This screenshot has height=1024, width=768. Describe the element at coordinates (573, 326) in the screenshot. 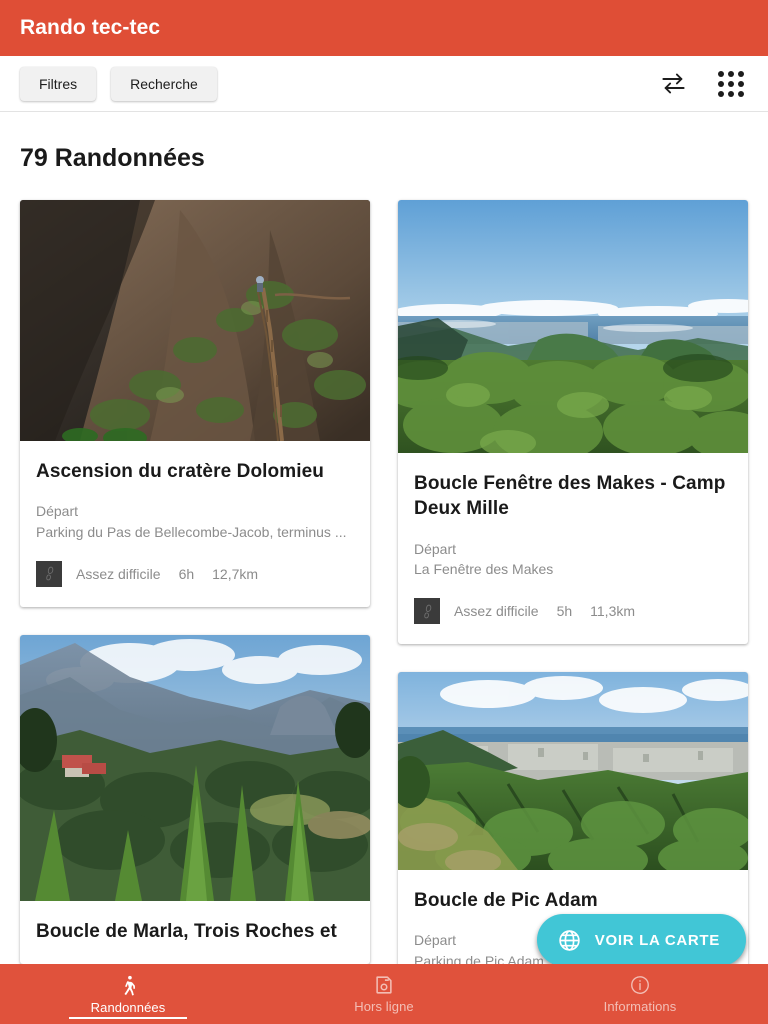

I see `hike-photo-coastal-panorama-green` at that location.